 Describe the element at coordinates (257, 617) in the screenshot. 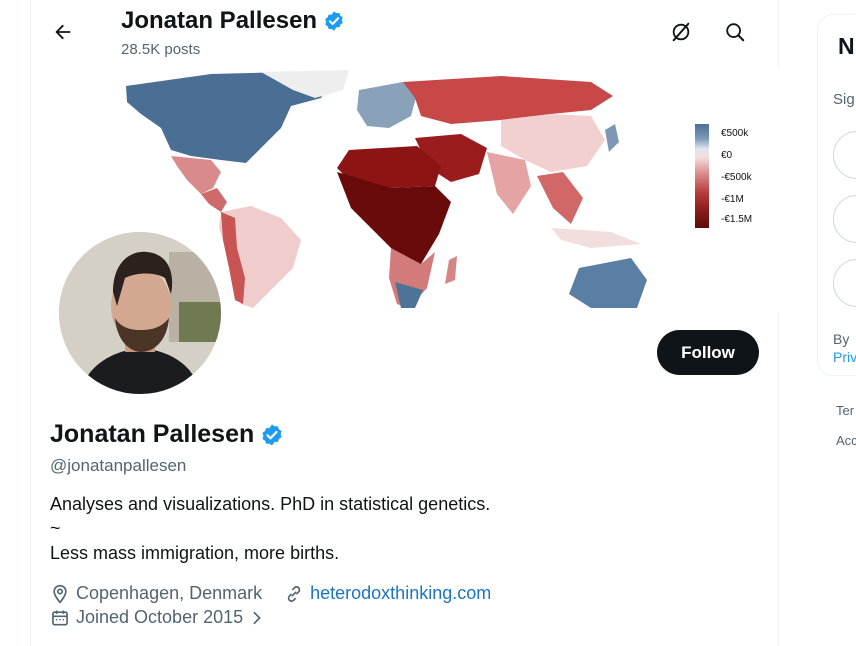

I see `chevron-right-icon` at that location.